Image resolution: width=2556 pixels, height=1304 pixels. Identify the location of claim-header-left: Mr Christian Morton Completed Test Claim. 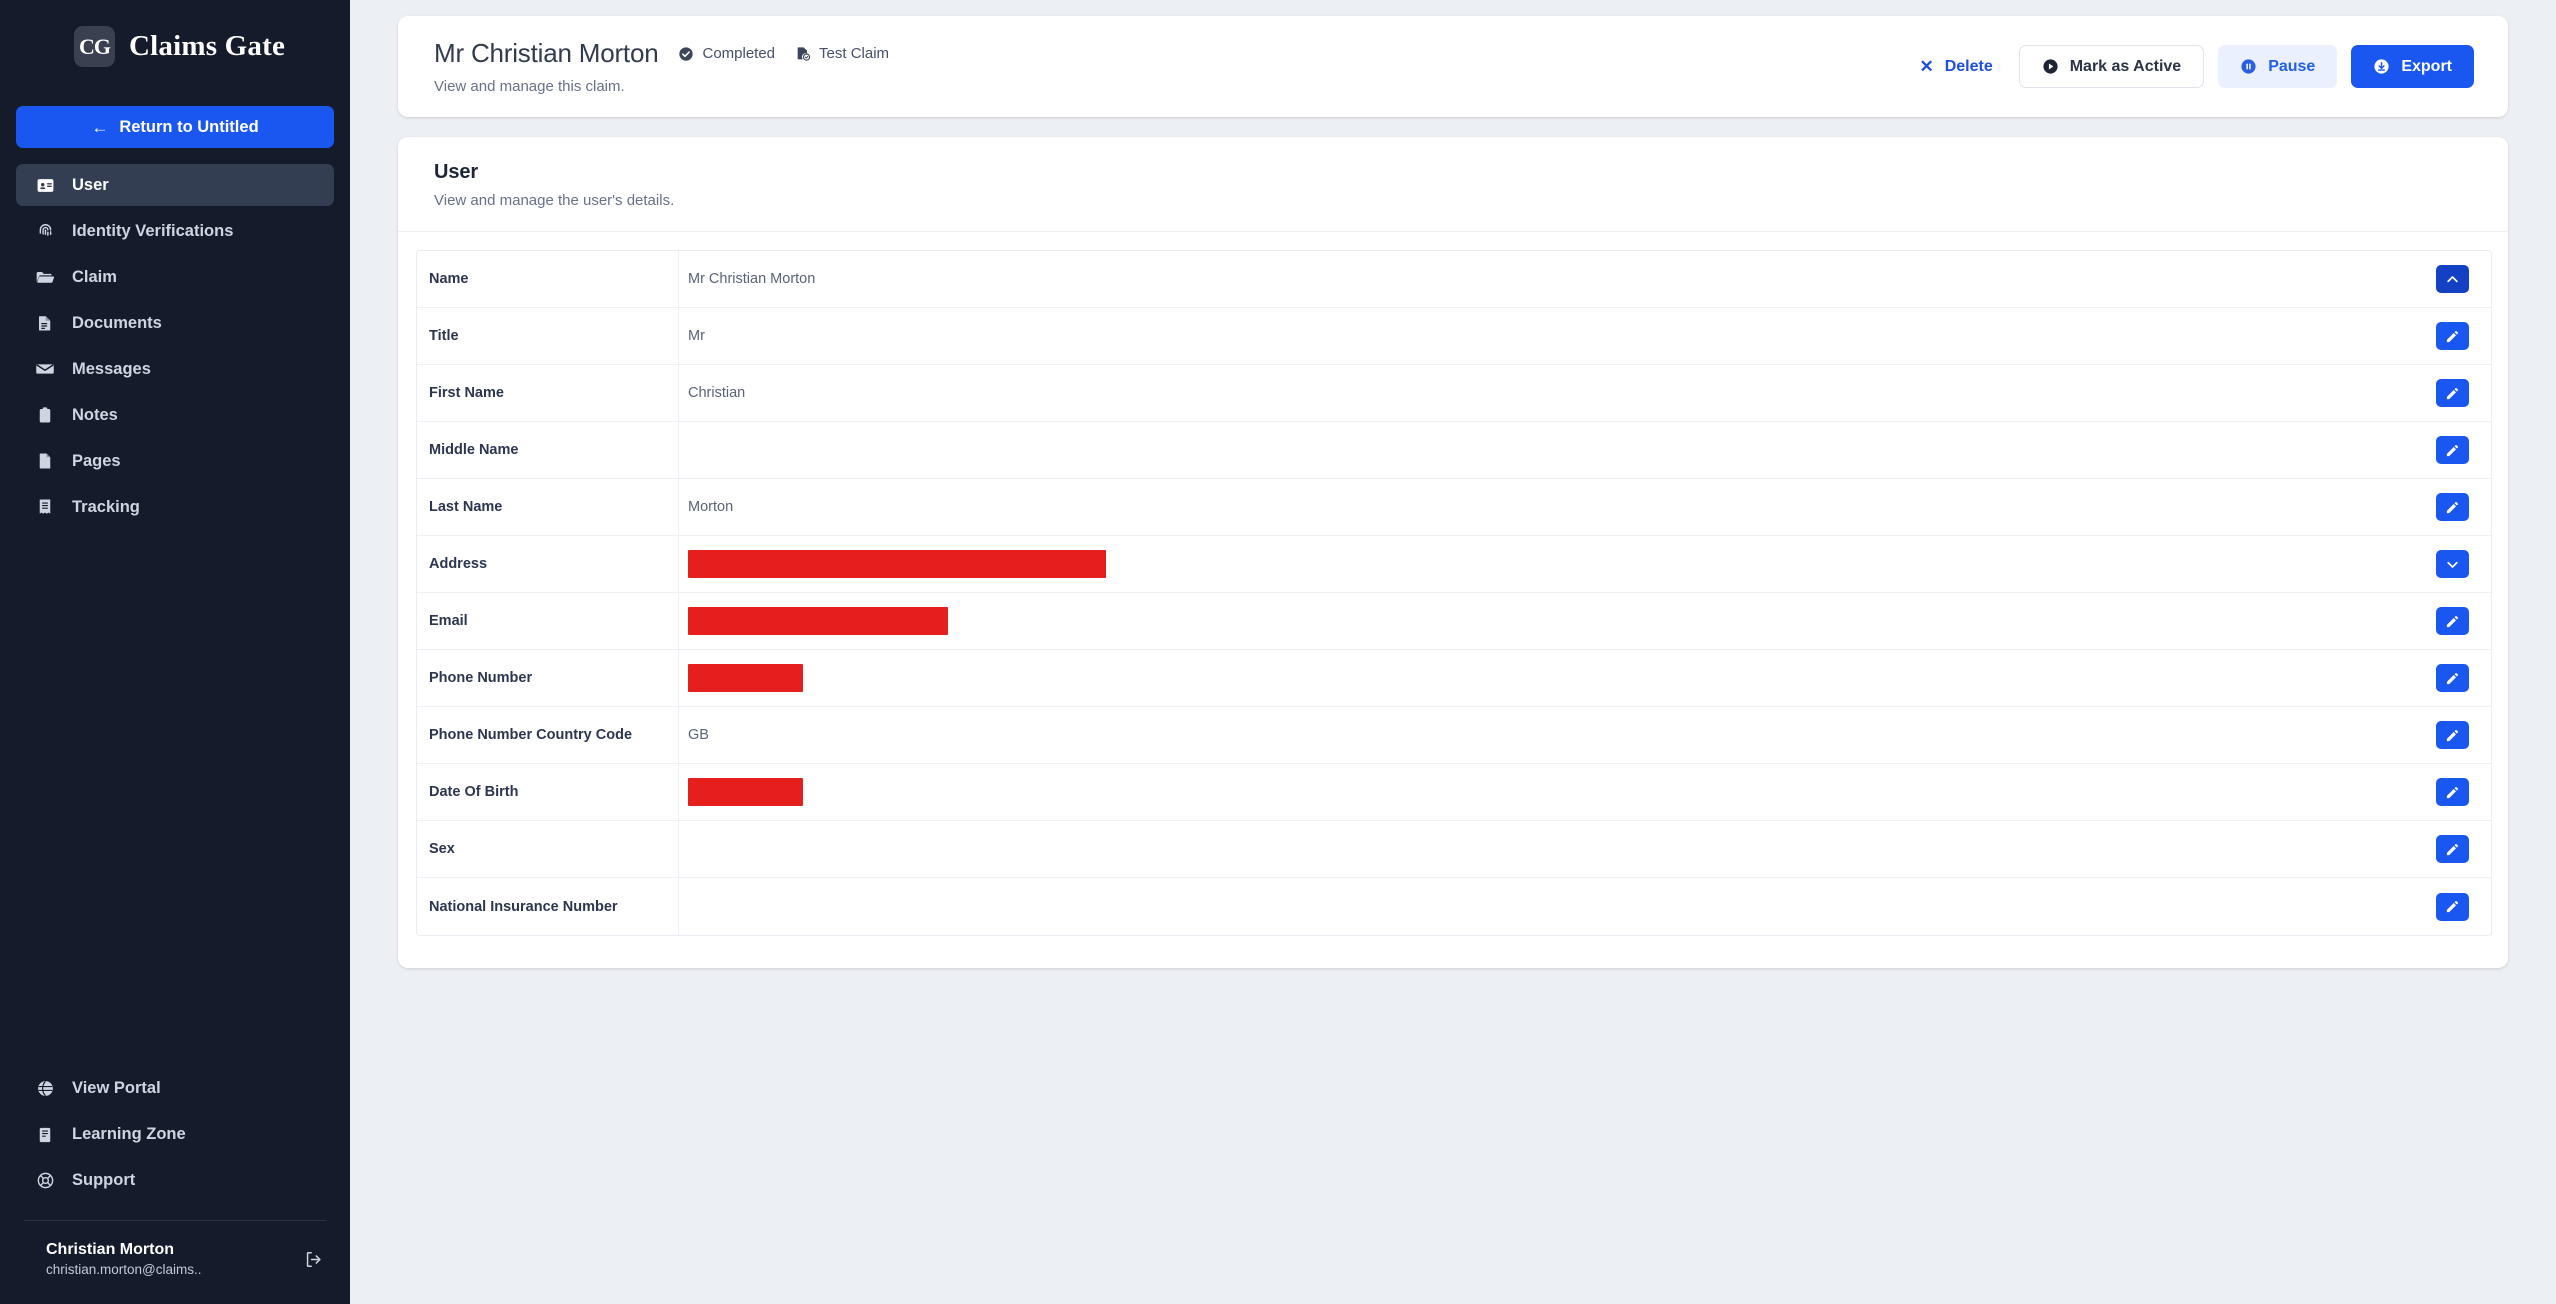
(1170, 66).